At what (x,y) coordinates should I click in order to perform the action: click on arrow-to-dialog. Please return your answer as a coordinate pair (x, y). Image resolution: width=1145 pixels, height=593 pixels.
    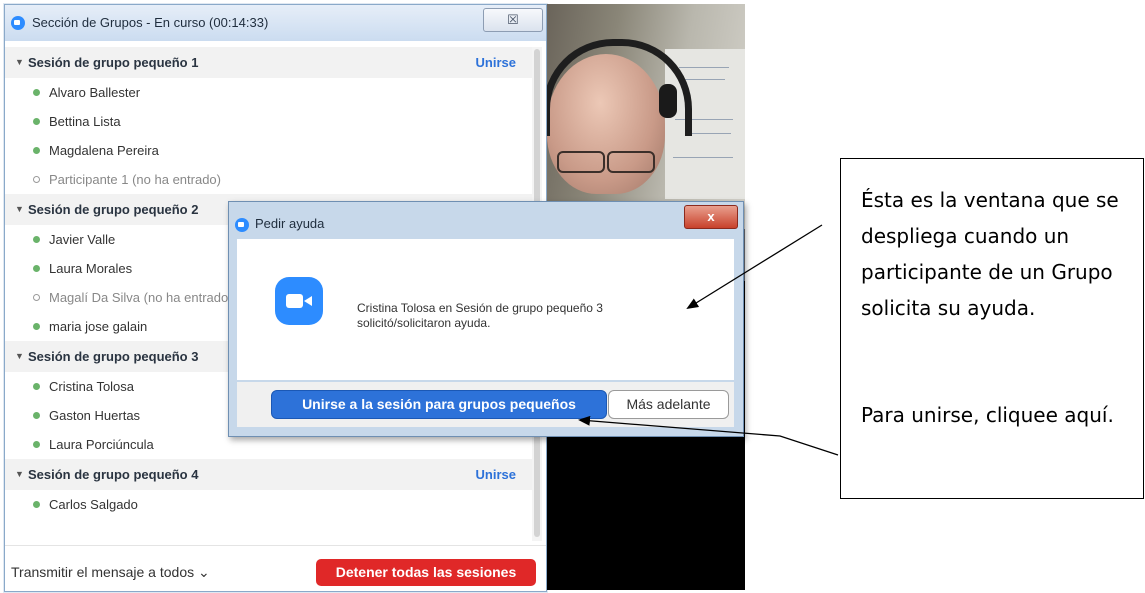
    Looking at the image, I should click on (754, 267).